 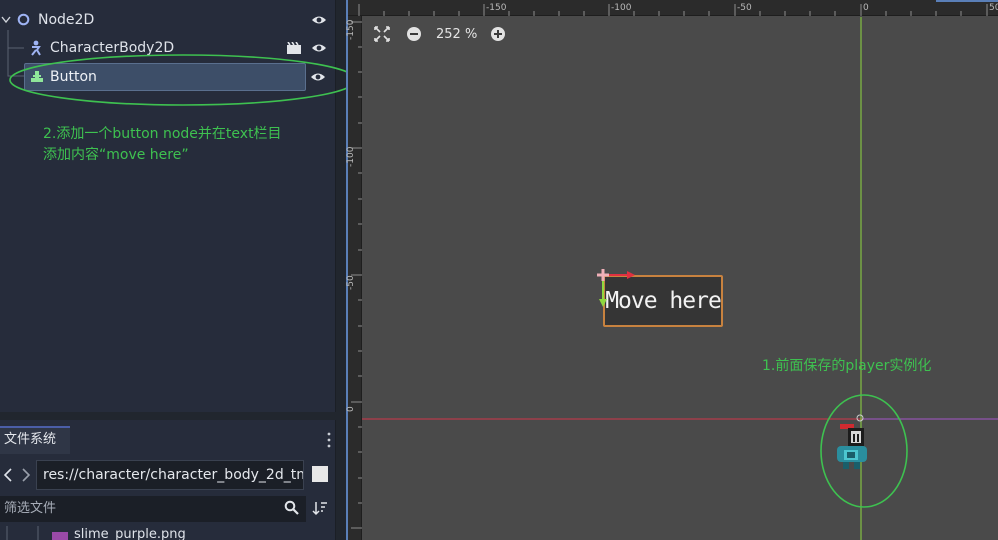 I want to click on filesystem-list: slime_purple.png, so click(x=168, y=533).